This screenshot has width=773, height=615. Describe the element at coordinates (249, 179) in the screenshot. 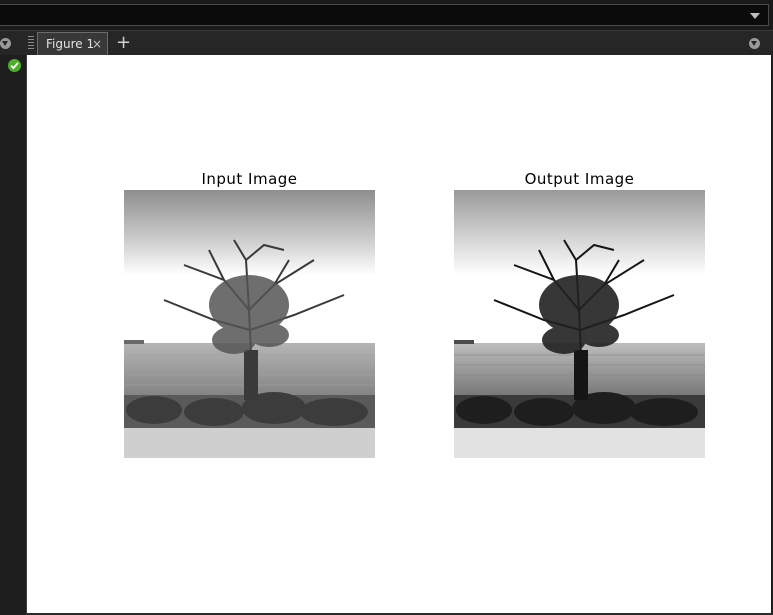

I see `input-image-title: Input Image` at that location.